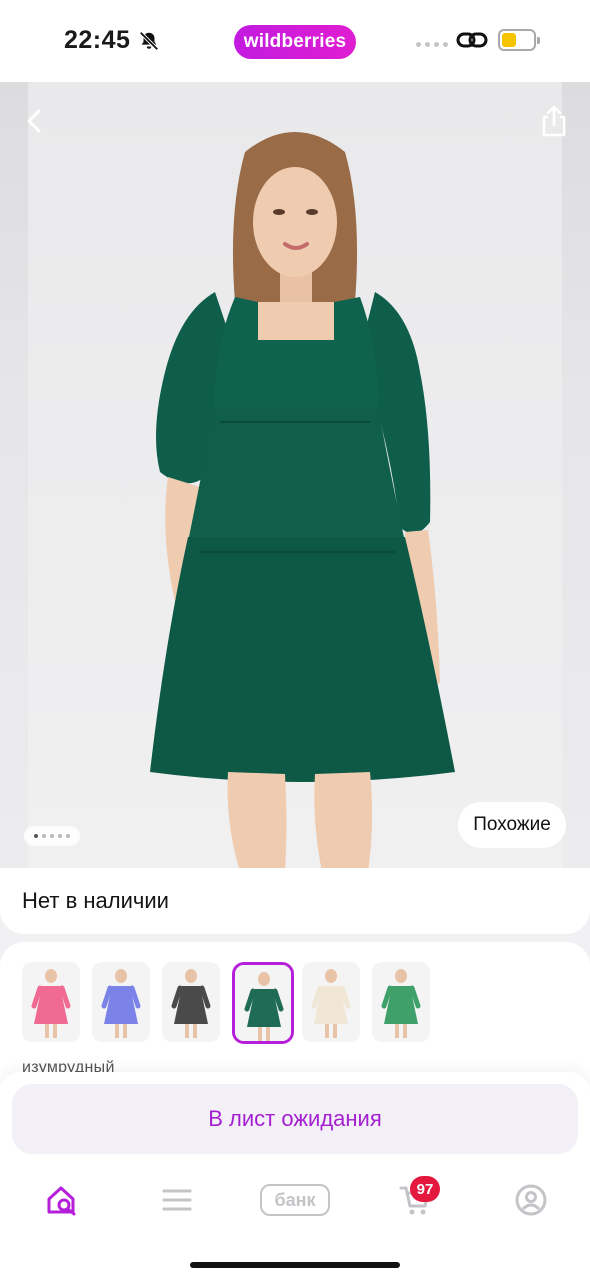 Image resolution: width=590 pixels, height=1280 pixels. I want to click on color-variants-card: изумрудный, so click(295, 1017).